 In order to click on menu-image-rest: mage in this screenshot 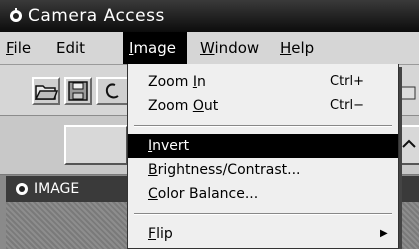, I will do `click(154, 48)`.